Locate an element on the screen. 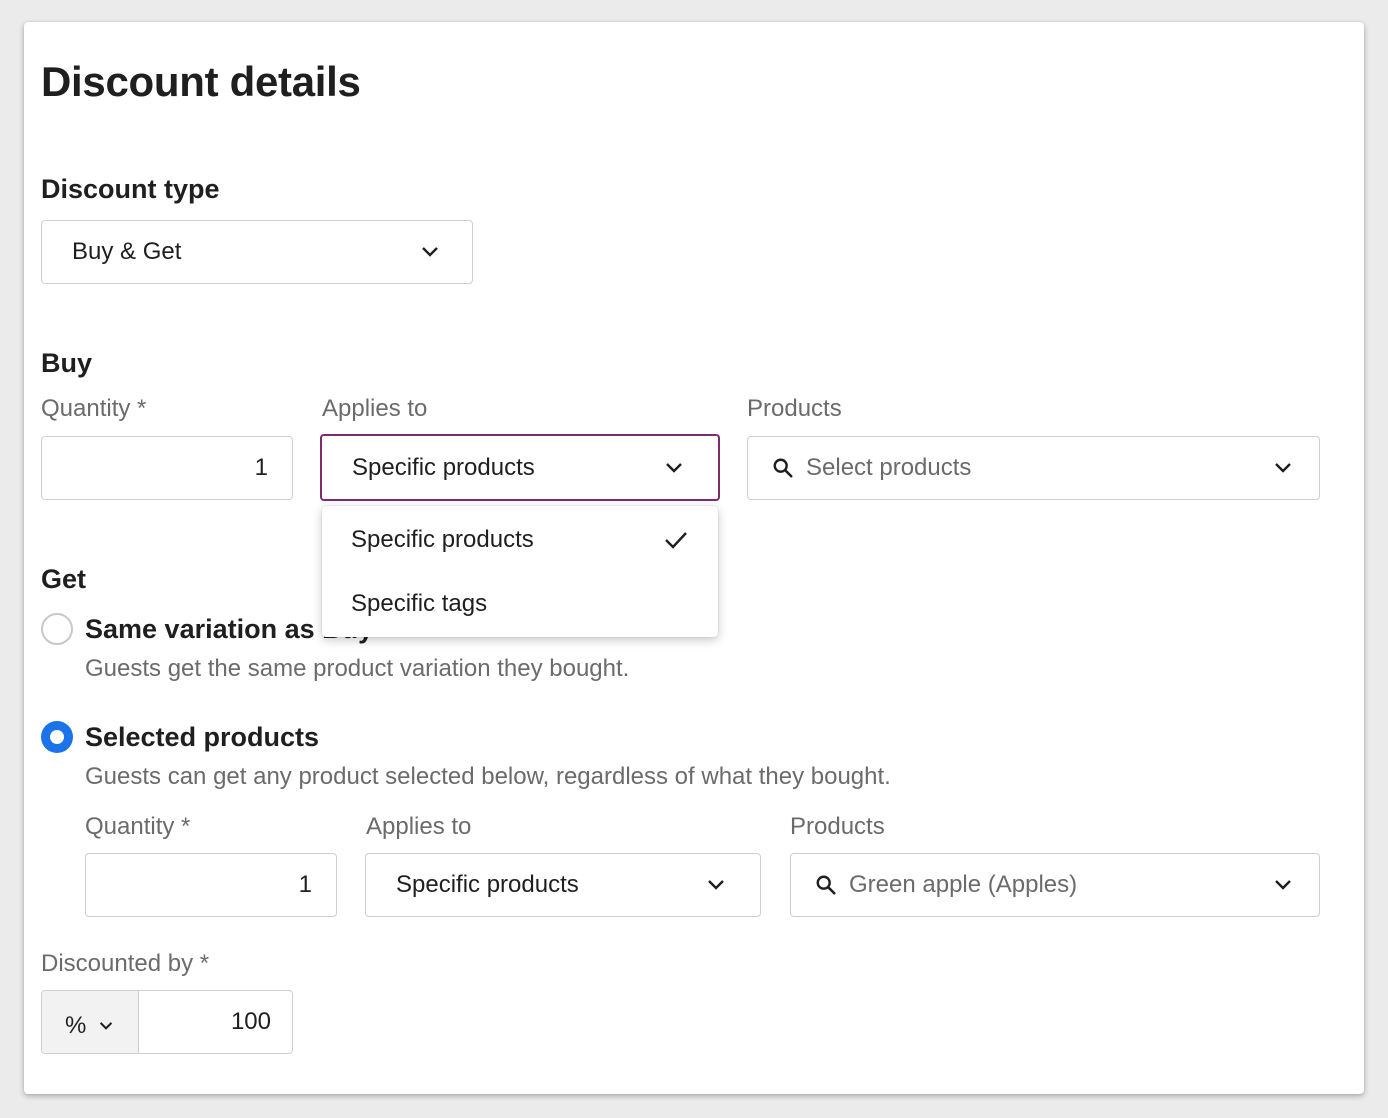 The height and width of the screenshot is (1118, 1388). buy-products-label: Products is located at coordinates (794, 408).